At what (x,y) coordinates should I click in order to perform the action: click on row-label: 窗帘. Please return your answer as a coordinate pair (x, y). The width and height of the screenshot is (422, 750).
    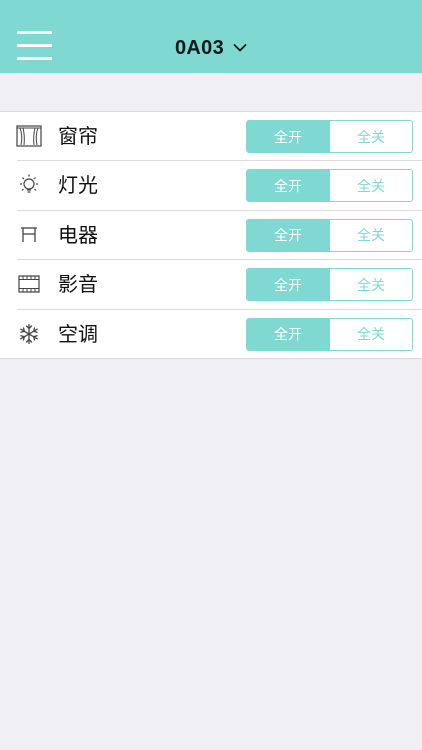
    Looking at the image, I should click on (78, 136).